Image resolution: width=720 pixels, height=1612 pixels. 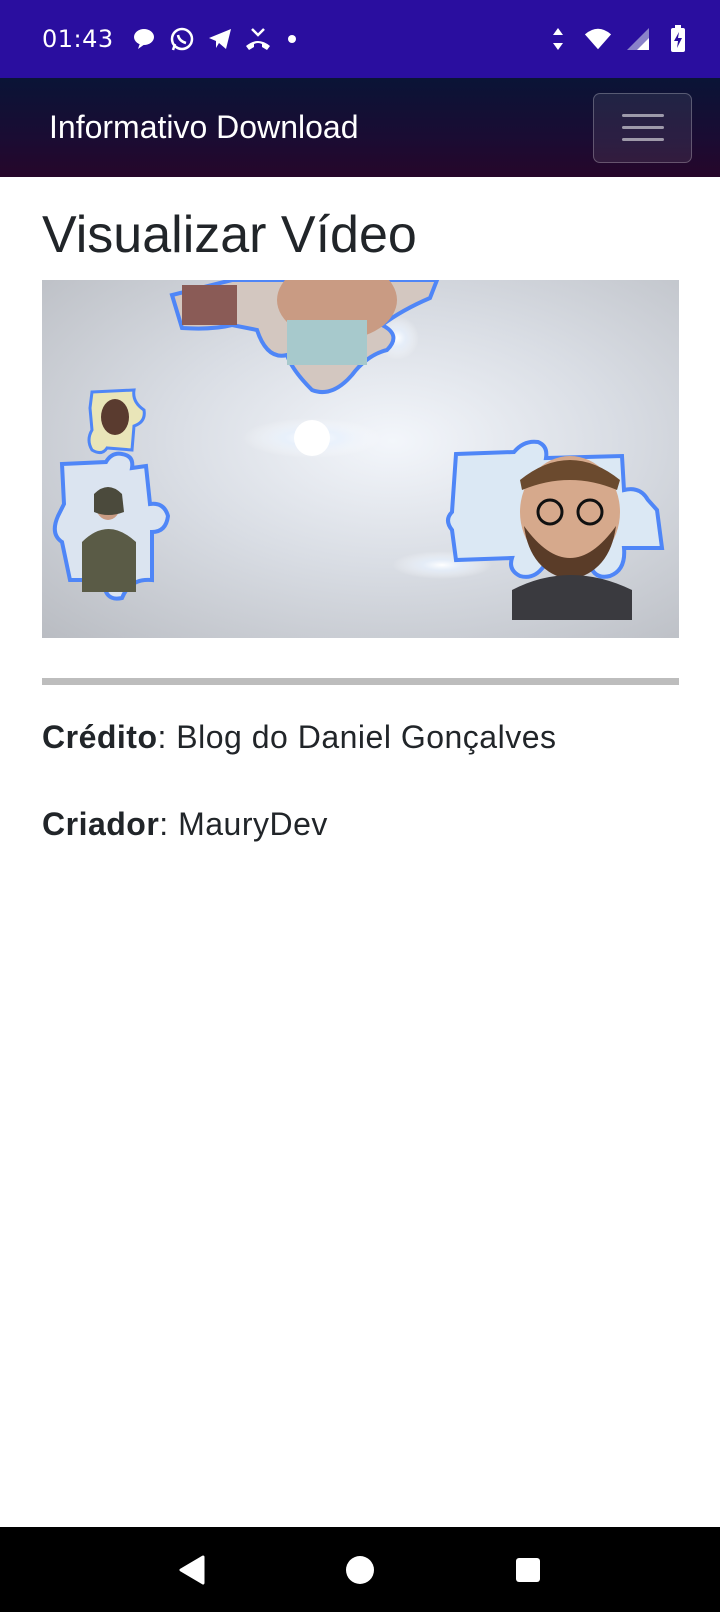 I want to click on recents-button, so click(x=528, y=1570).